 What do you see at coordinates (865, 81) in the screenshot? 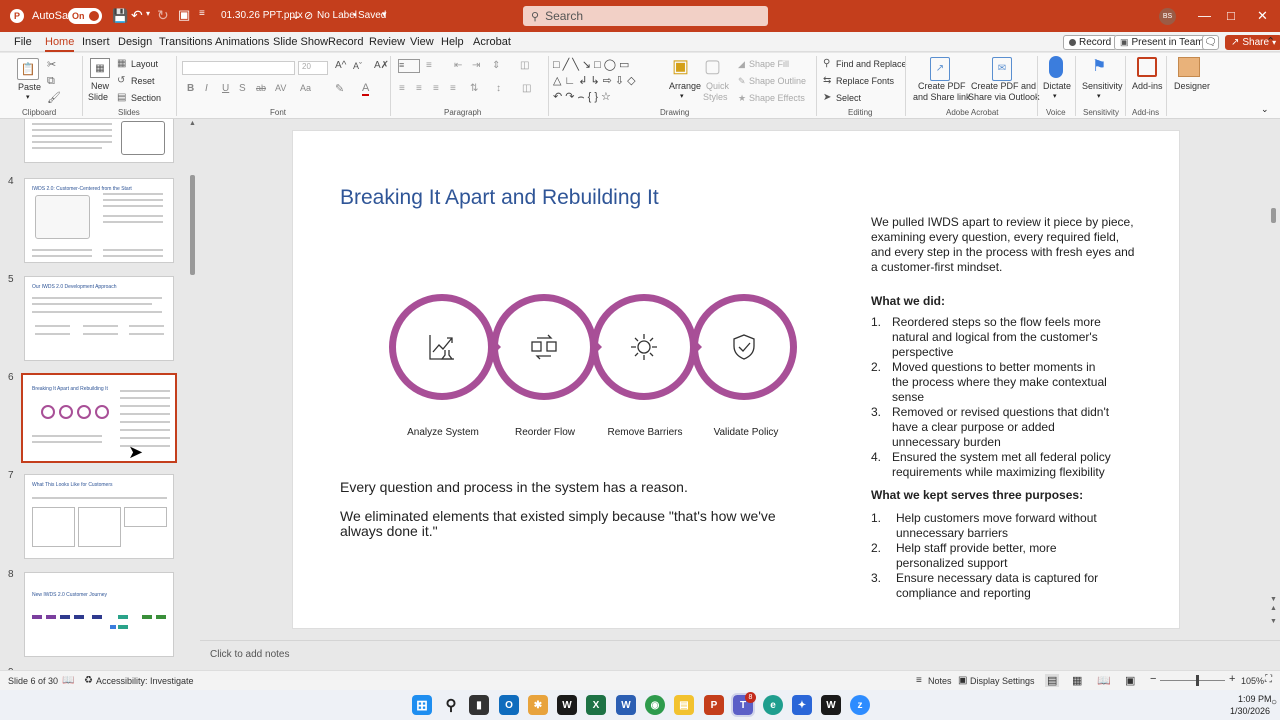
I see `replace-fonts-button: Replace Fonts` at bounding box center [865, 81].